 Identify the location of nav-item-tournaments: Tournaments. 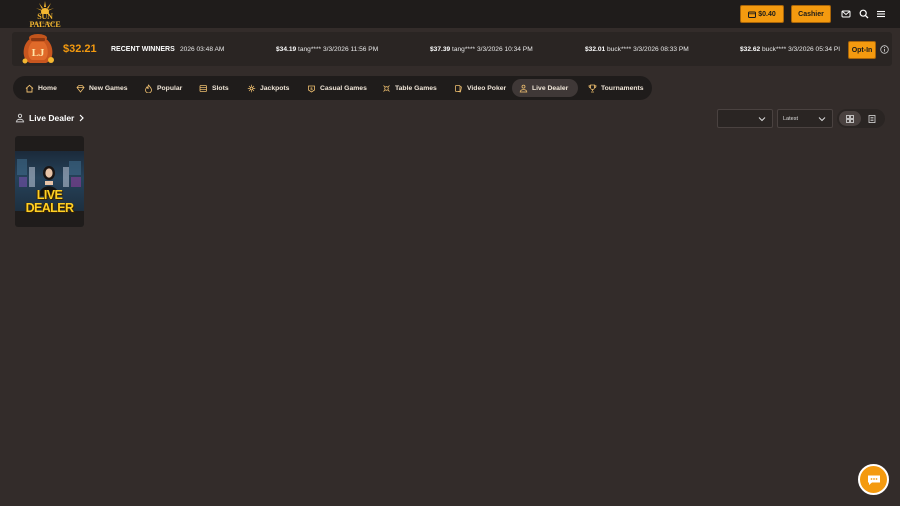
(616, 88).